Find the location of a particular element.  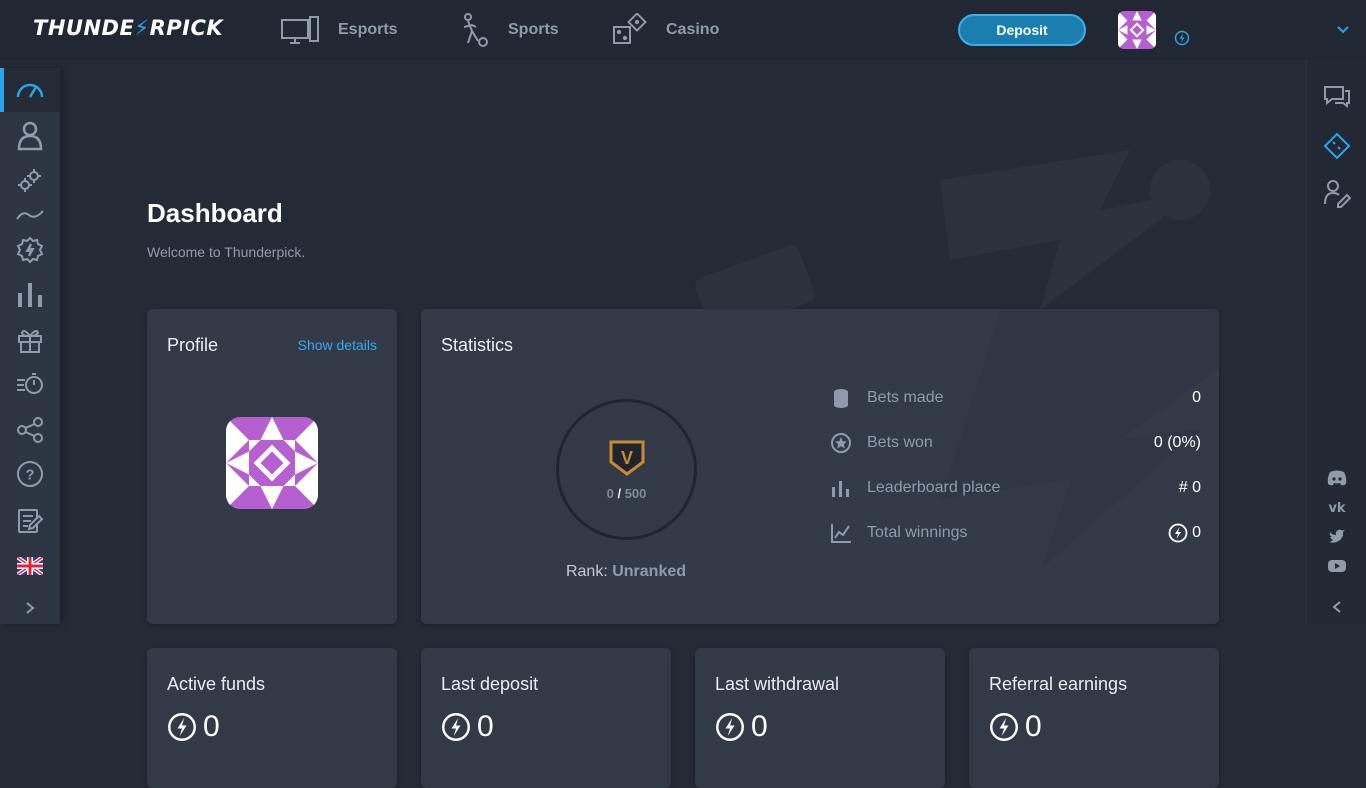

chat-icon is located at coordinates (1337, 97).